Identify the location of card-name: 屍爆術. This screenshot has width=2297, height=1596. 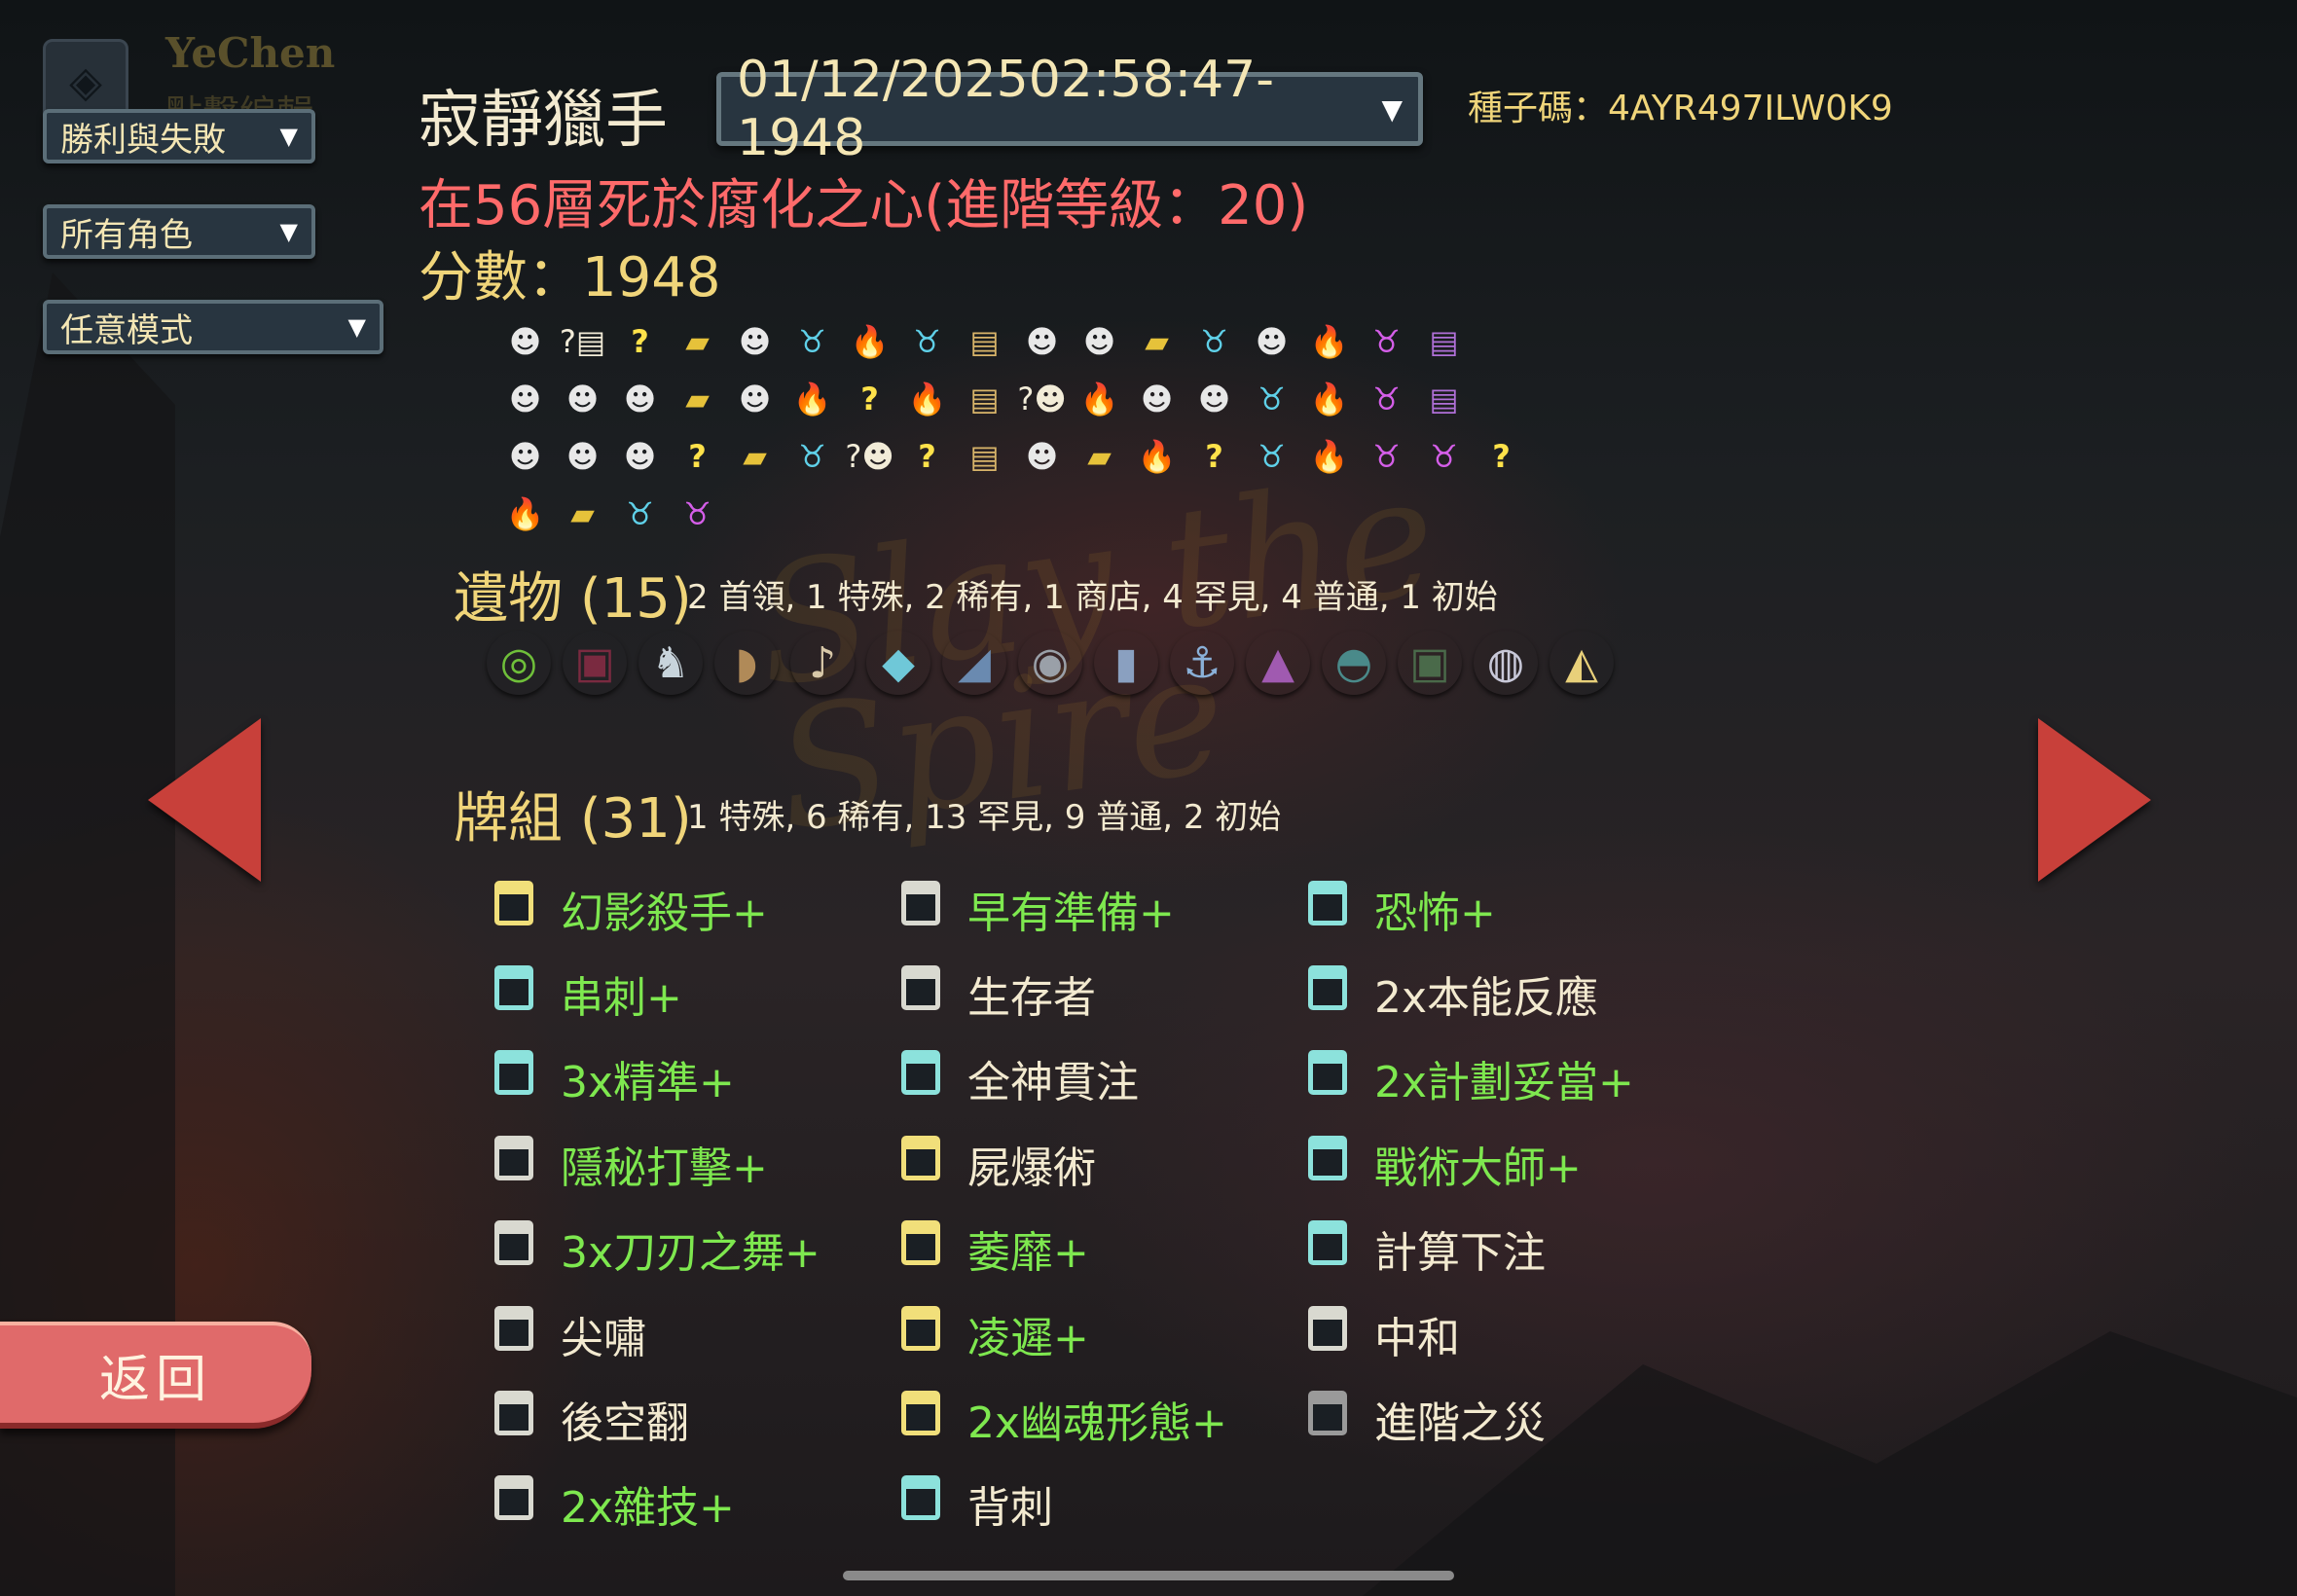
(1031, 1168).